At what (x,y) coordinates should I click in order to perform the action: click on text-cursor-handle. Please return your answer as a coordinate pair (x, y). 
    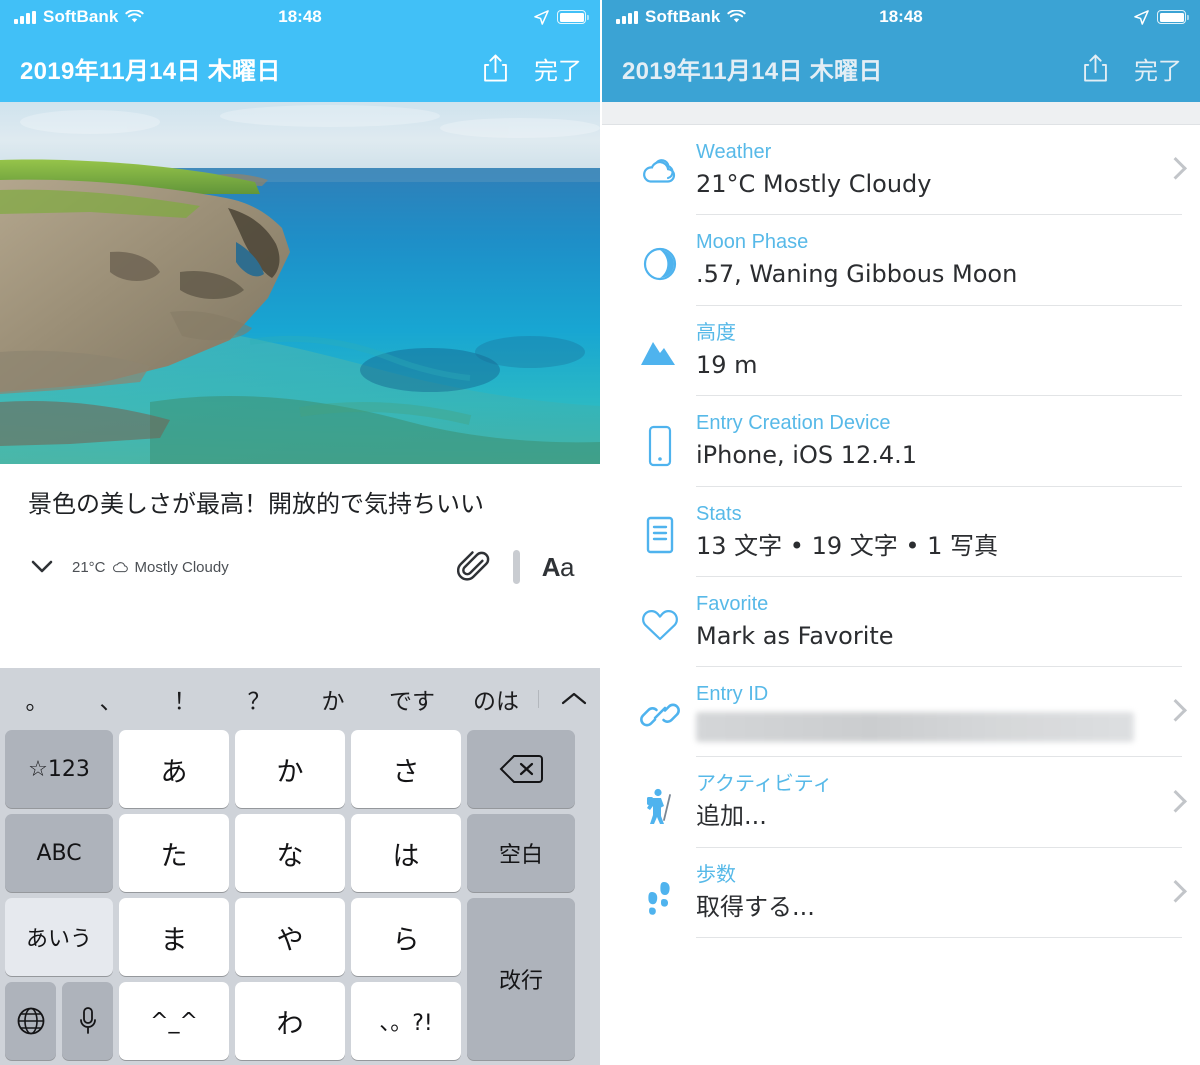
    Looking at the image, I should click on (516, 567).